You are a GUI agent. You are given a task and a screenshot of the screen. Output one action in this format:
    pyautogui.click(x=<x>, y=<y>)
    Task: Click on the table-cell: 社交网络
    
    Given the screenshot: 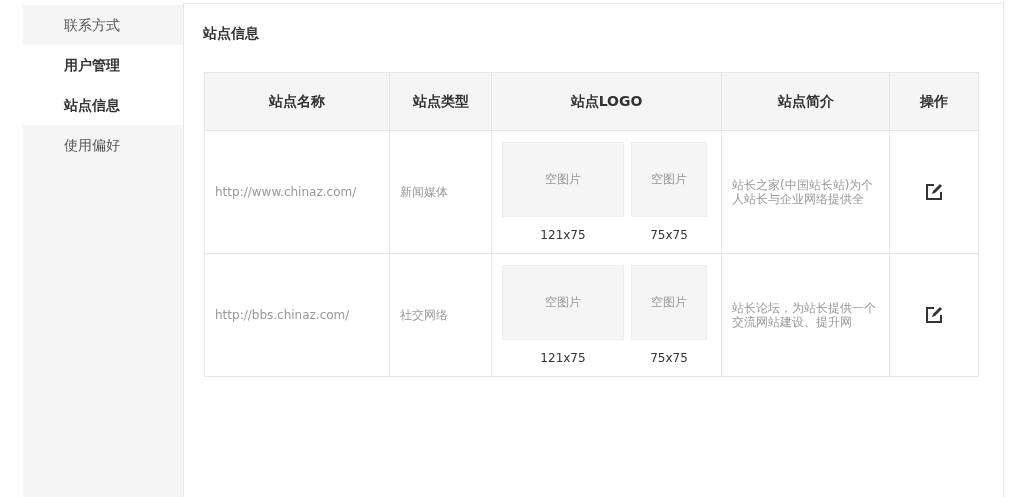 What is the action you would take?
    pyautogui.click(x=440, y=315)
    